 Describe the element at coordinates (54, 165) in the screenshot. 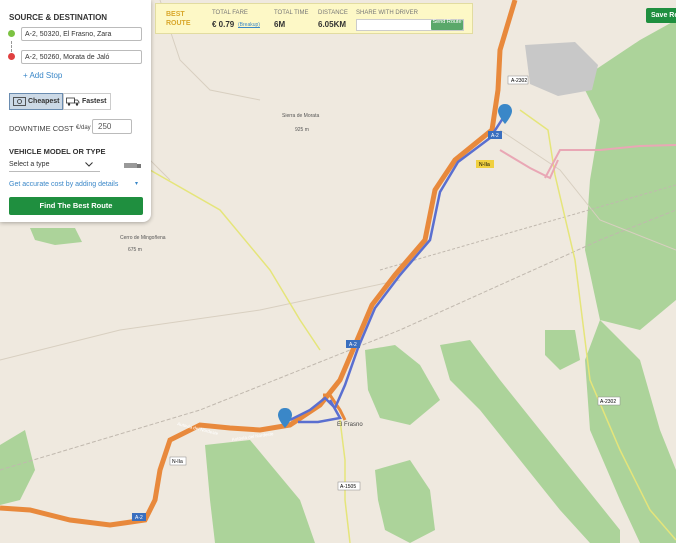

I see `vehicle-select: Select a type` at that location.